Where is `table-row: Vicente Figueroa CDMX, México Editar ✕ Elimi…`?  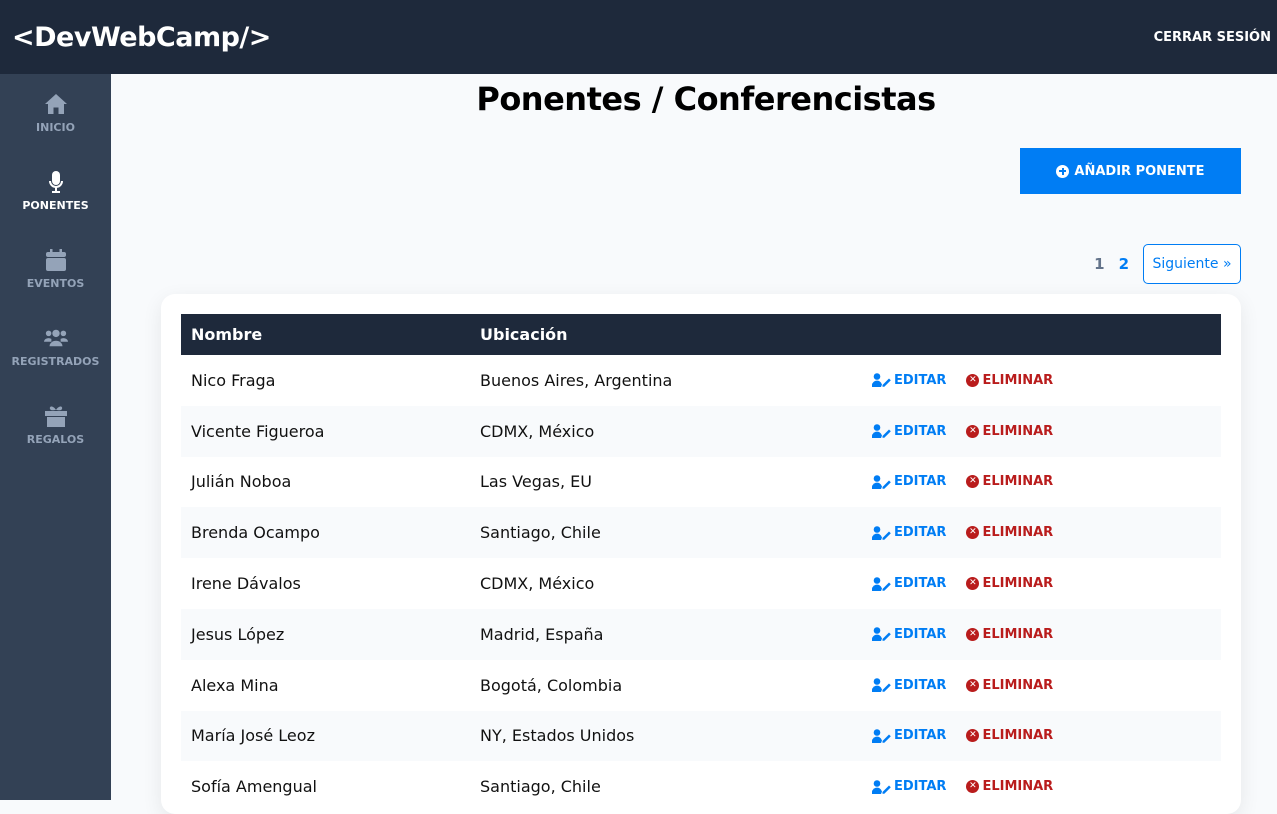
table-row: Vicente Figueroa CDMX, México Editar ✕ Elimi… is located at coordinates (701, 431).